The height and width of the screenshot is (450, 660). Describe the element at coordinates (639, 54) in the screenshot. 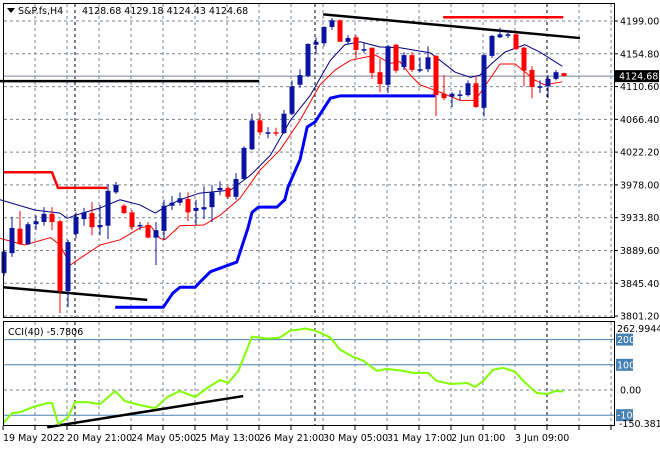

I see `price-tick-label: 4154.80` at that location.